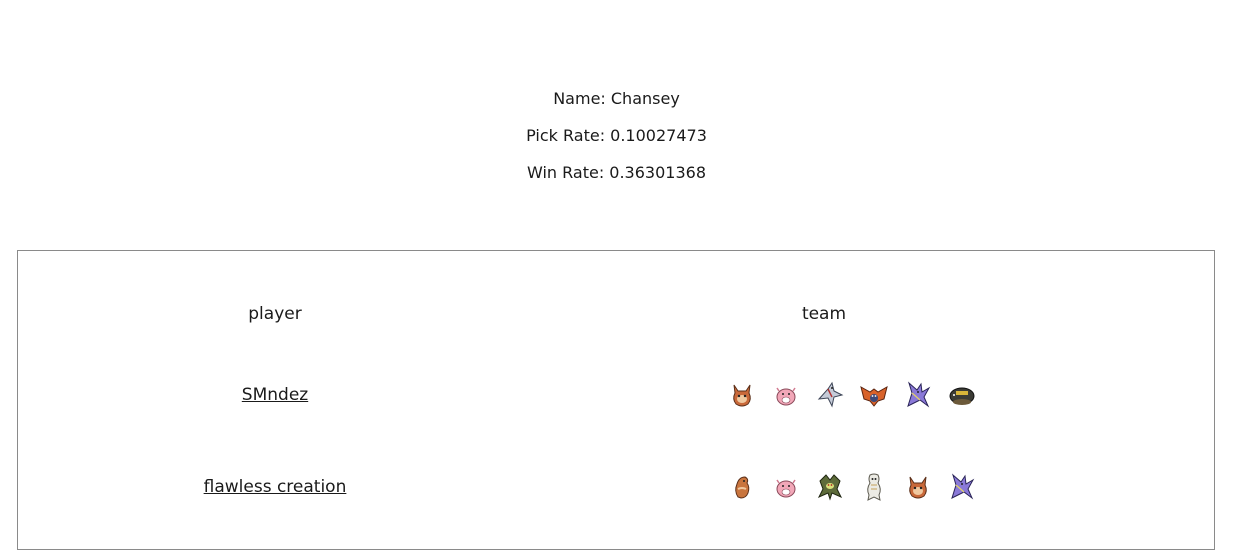 The width and height of the screenshot is (1249, 550). Describe the element at coordinates (874, 396) in the screenshot. I see `orange-bat-sprite-icon` at that location.